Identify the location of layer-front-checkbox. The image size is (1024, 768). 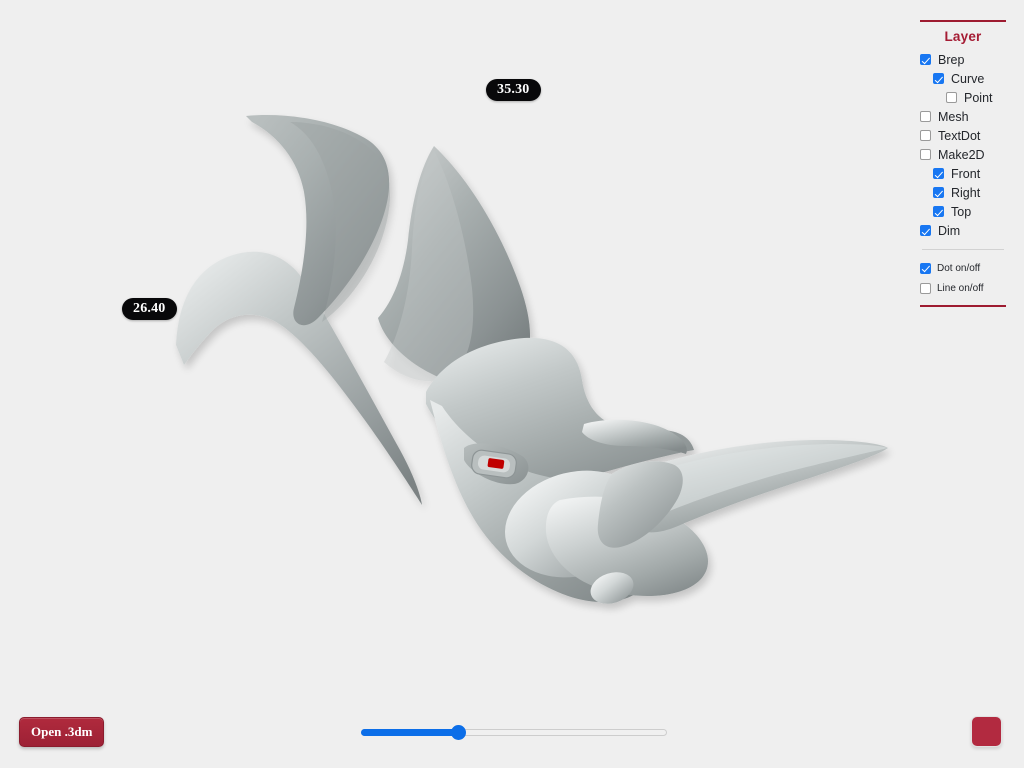
(938, 173).